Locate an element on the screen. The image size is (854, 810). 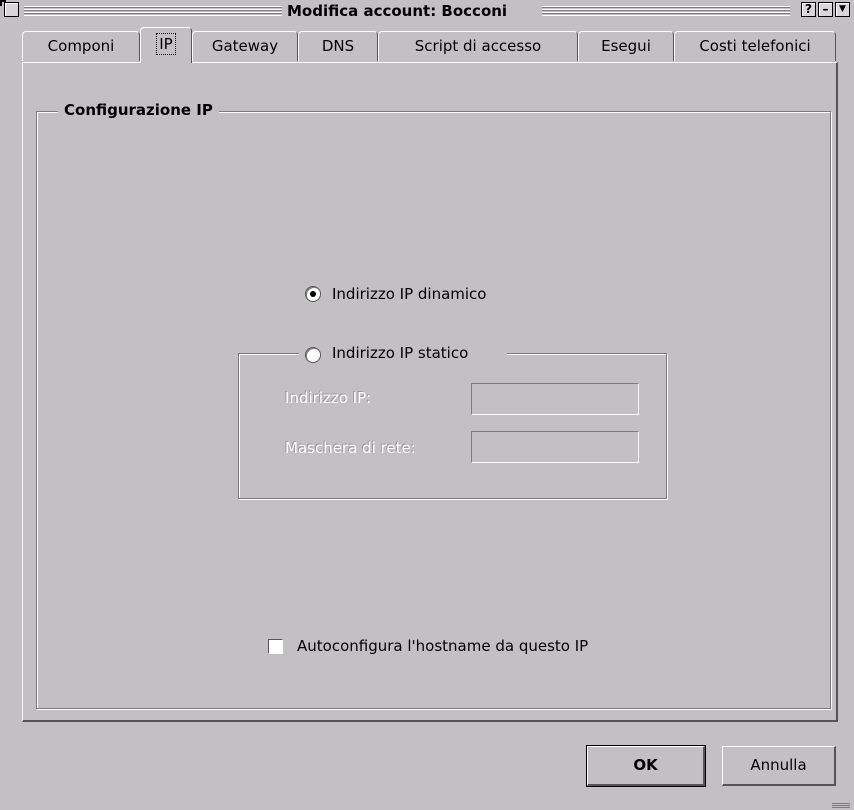
tab-label: DNS is located at coordinates (338, 46).